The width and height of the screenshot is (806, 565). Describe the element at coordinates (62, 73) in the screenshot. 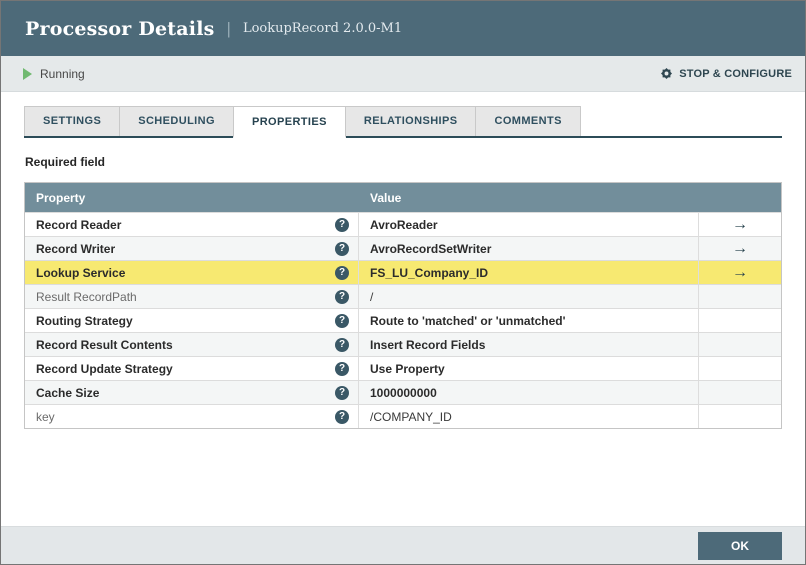

I see `run-state-label: Running` at that location.